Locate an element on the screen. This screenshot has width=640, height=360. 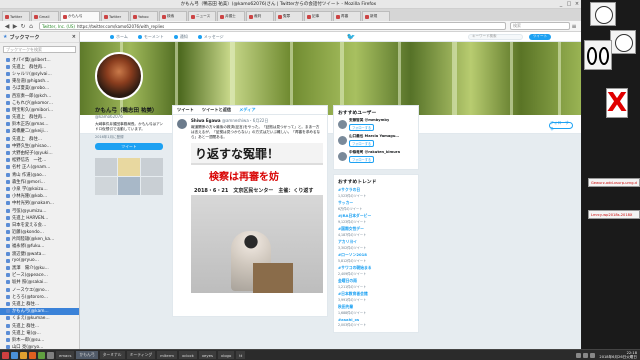
sidebar-close-button: × is located at coordinates (74, 37).